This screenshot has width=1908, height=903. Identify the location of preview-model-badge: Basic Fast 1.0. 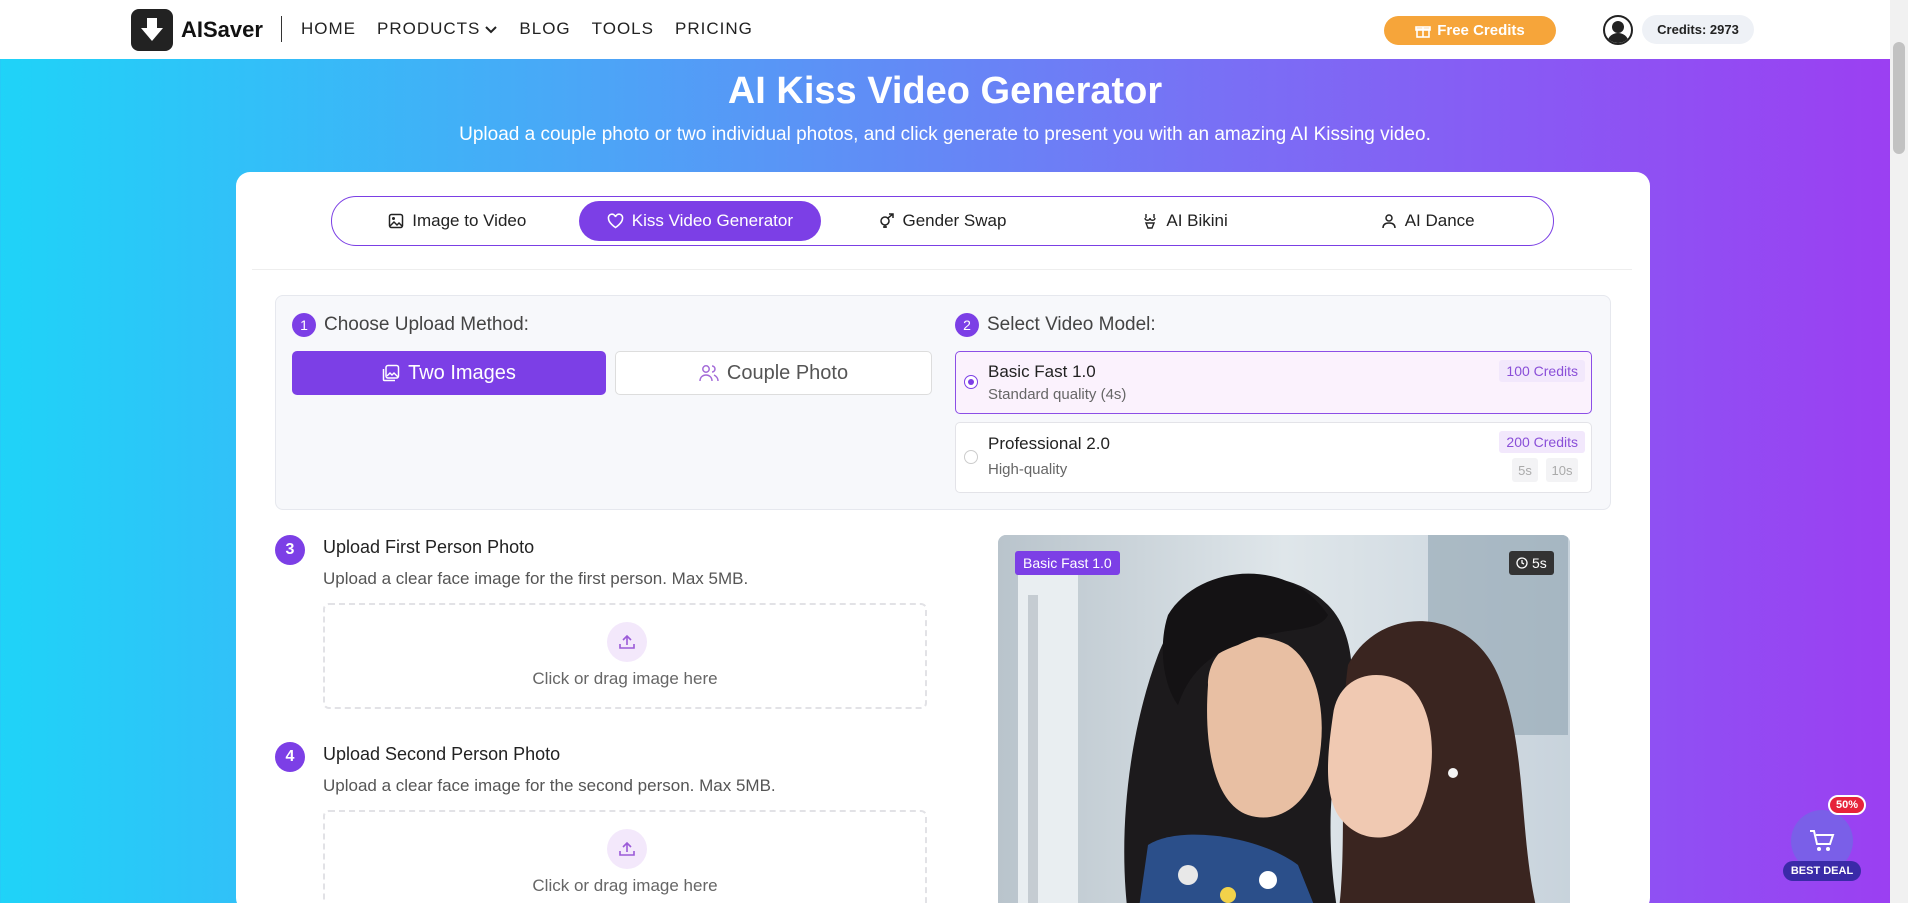
(1067, 563).